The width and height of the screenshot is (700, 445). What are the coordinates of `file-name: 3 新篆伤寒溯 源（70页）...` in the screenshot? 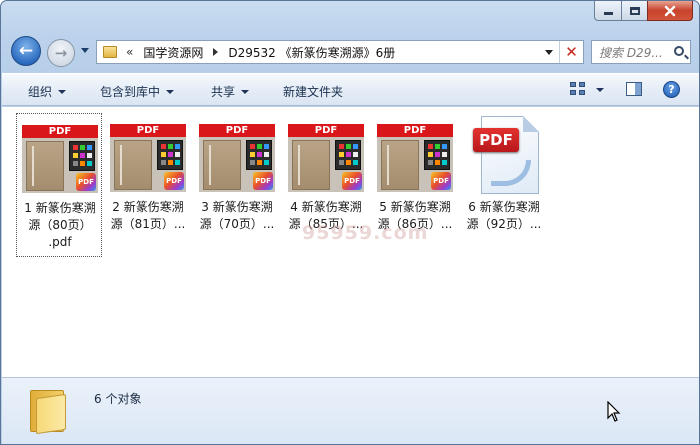 It's located at (237, 216).